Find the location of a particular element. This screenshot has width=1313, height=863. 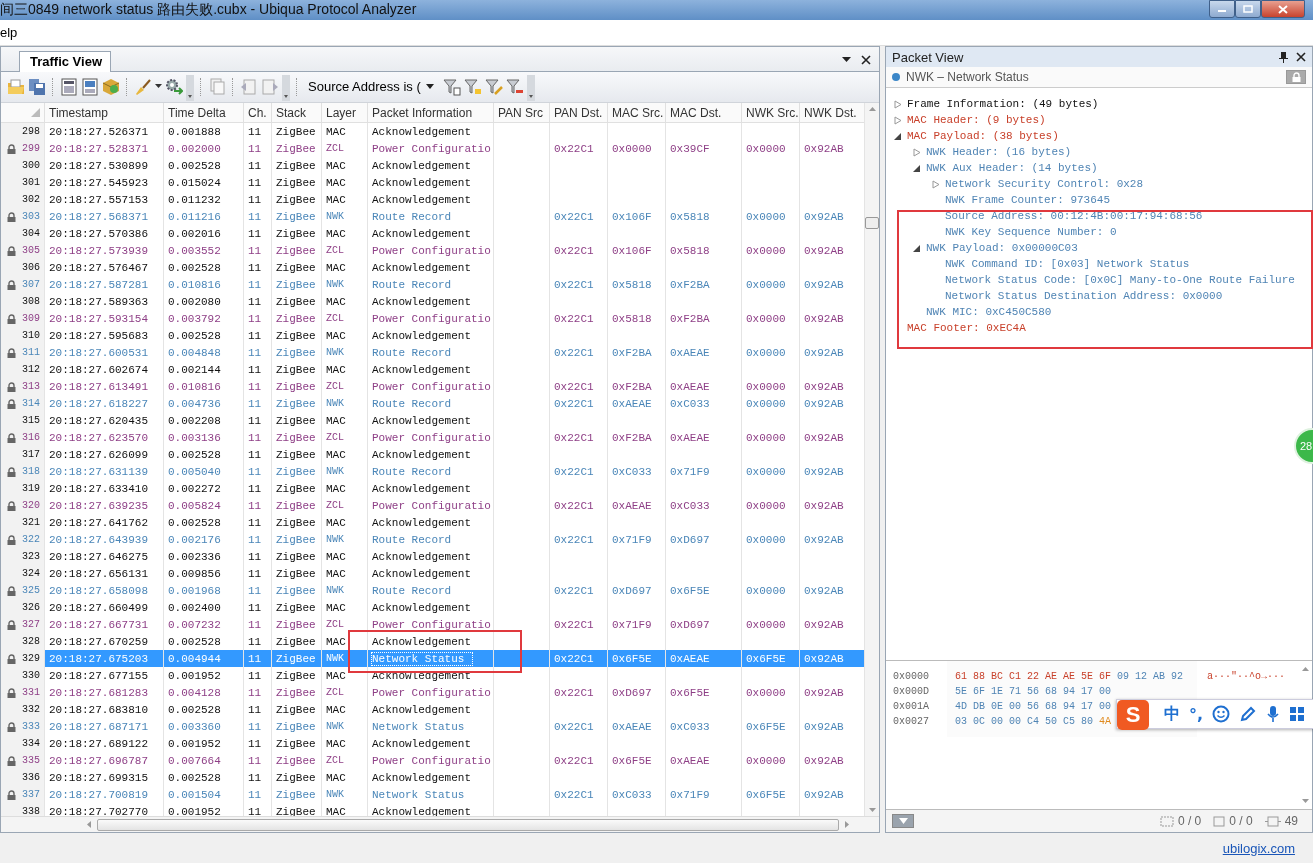

table-row: 310 20:18:27.595683 0.002528 11 ZigBee MAC Acknowledgement is located at coordinates (432, 336).